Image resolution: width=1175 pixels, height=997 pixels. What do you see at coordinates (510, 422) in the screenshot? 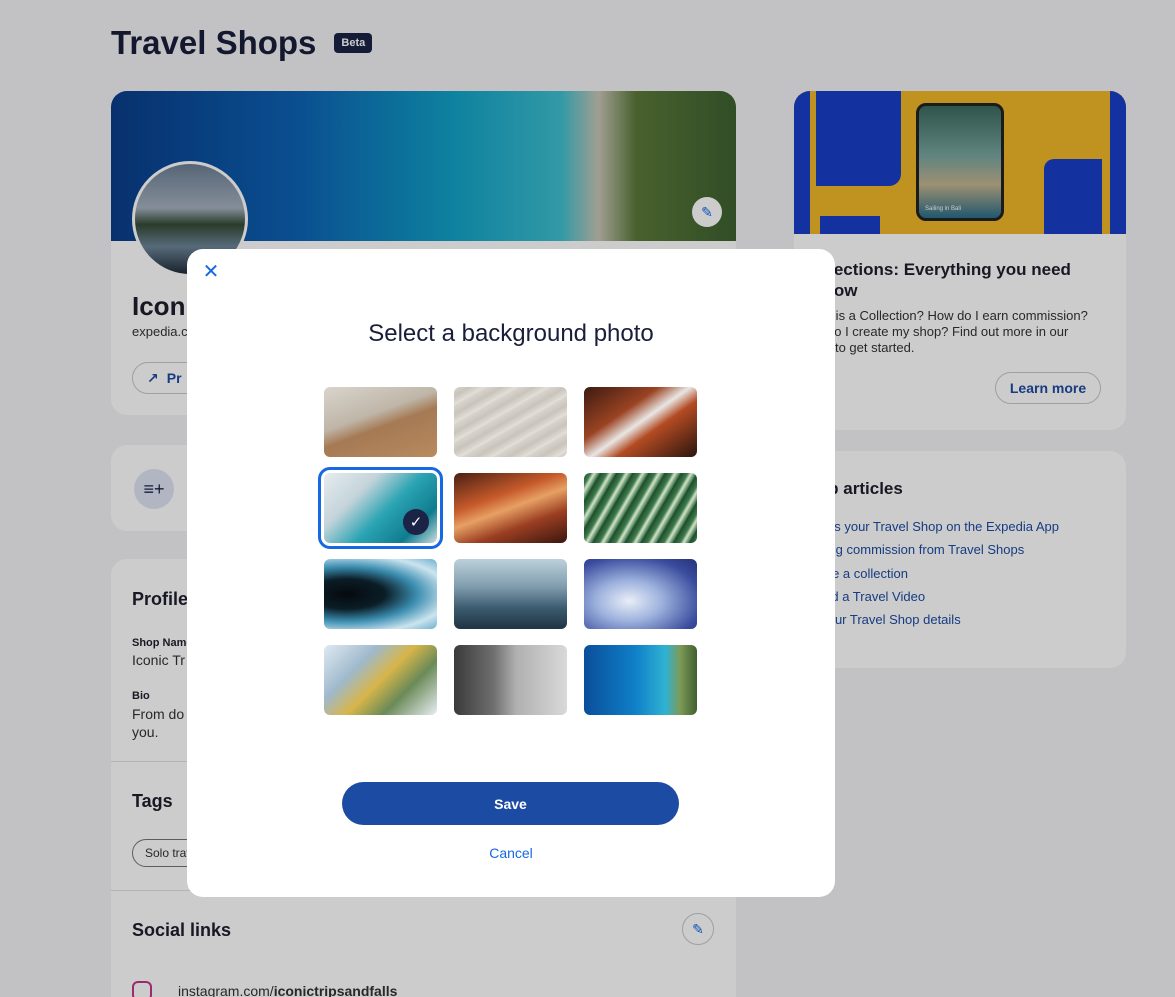
I see `sand-dunes-photo` at bounding box center [510, 422].